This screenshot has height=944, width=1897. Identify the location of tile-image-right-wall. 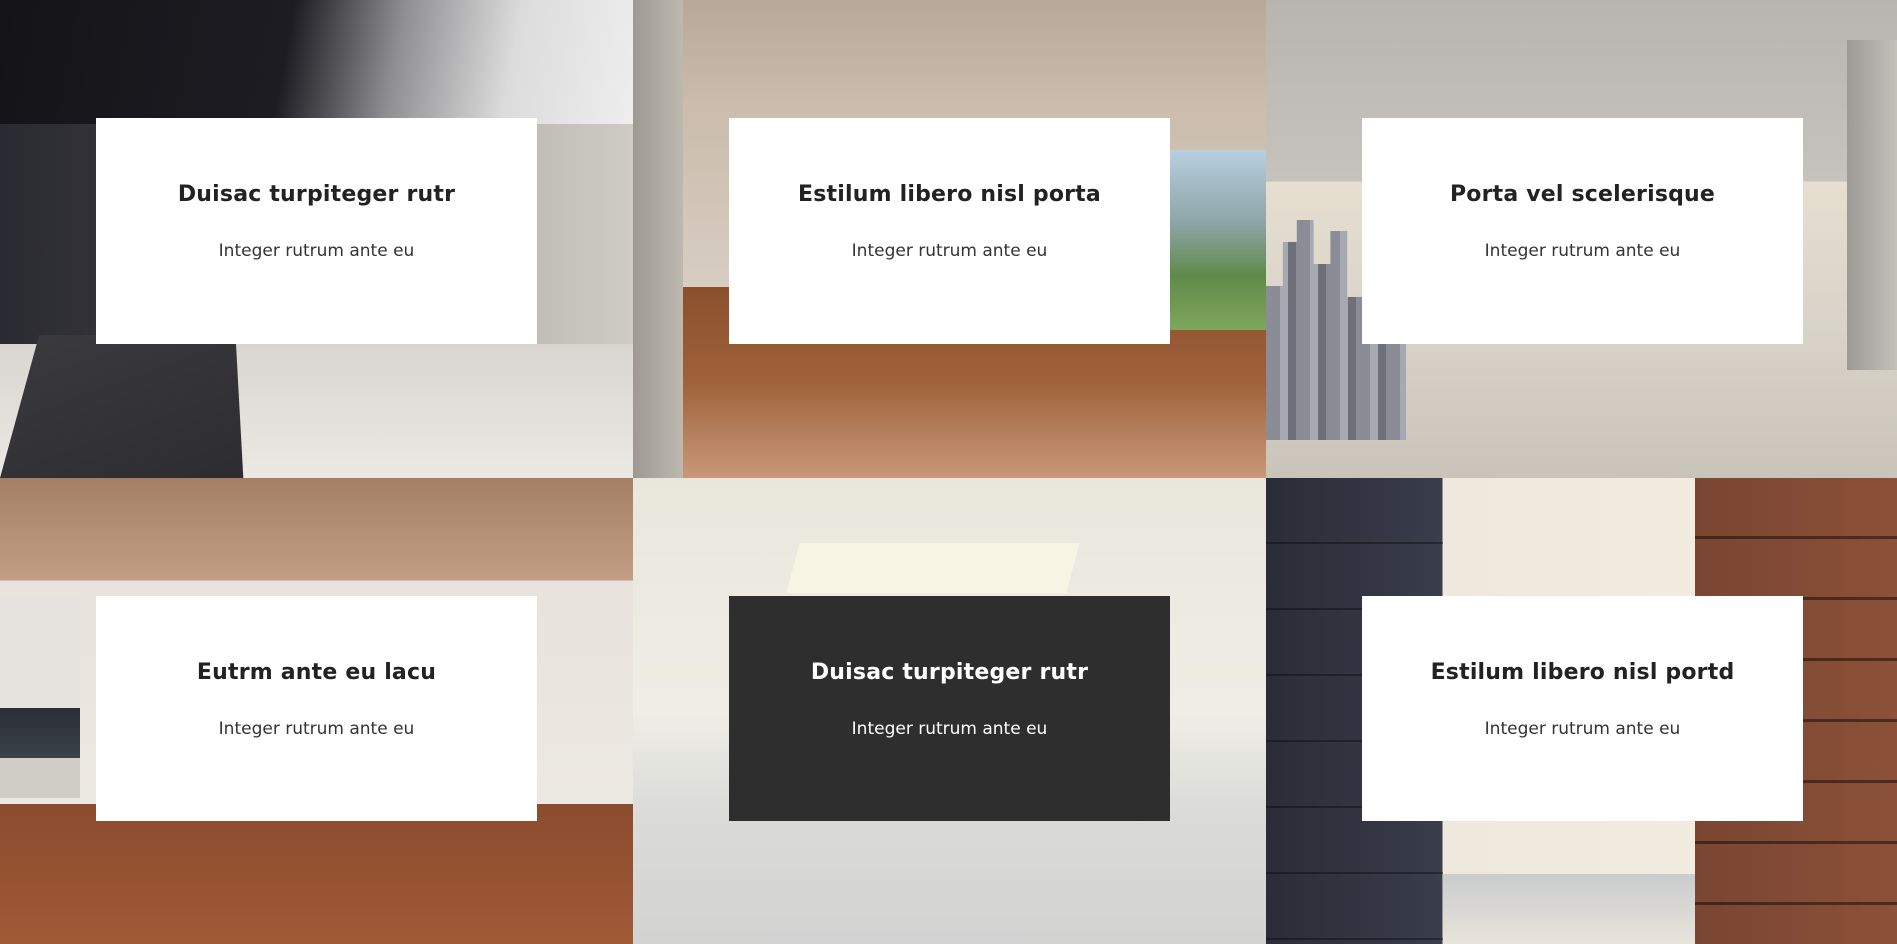
(1872, 205).